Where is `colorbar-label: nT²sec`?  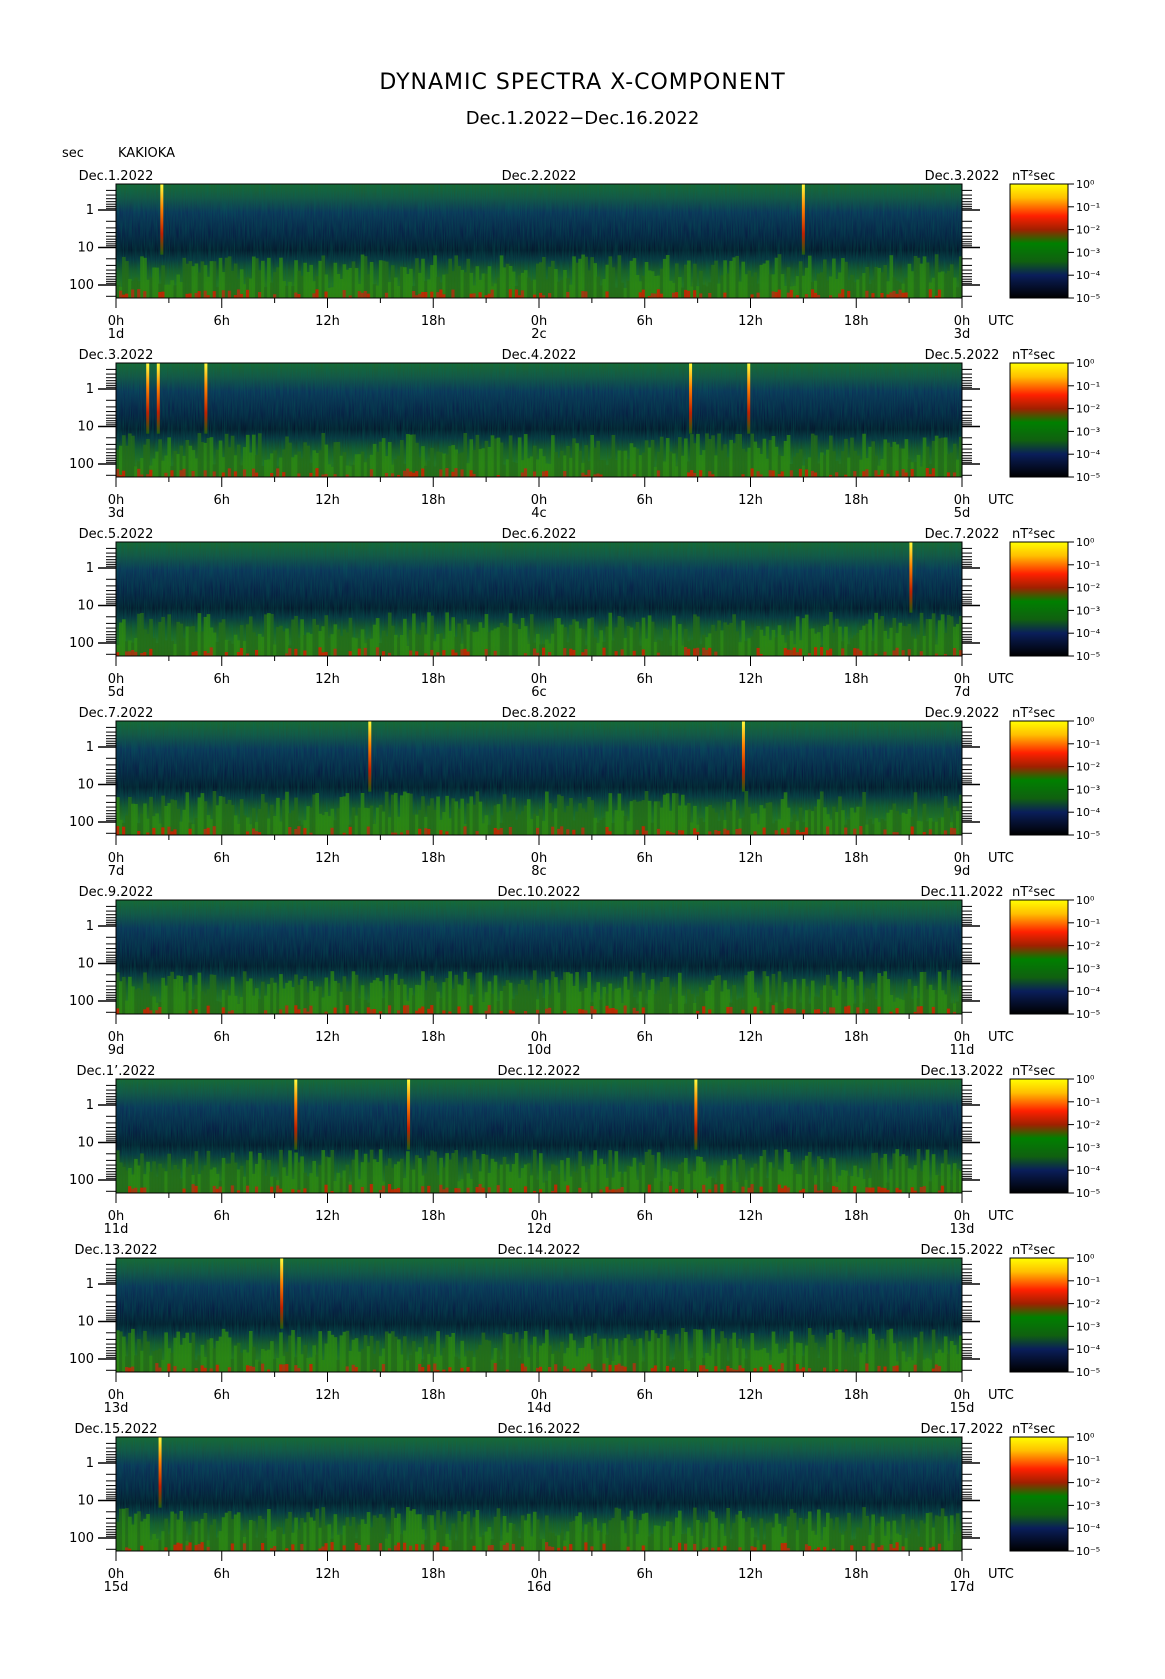 colorbar-label: nT²sec is located at coordinates (1033, 713).